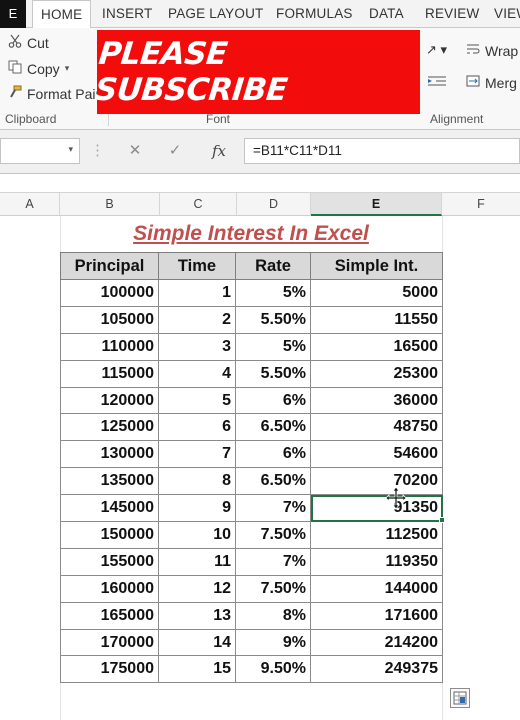 This screenshot has height=720, width=520. Describe the element at coordinates (473, 50) in the screenshot. I see `wrap-text-icon` at that location.